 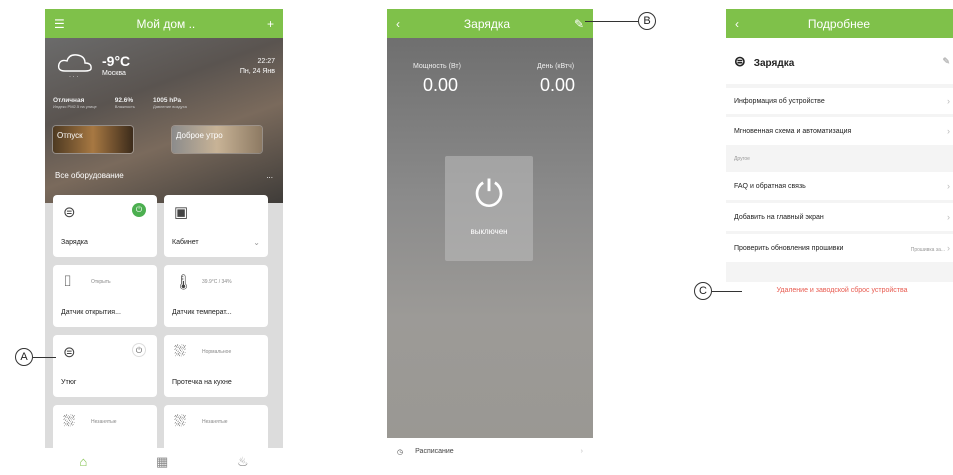 What do you see at coordinates (69, 382) in the screenshot?
I see `device-name: Утюг` at bounding box center [69, 382].